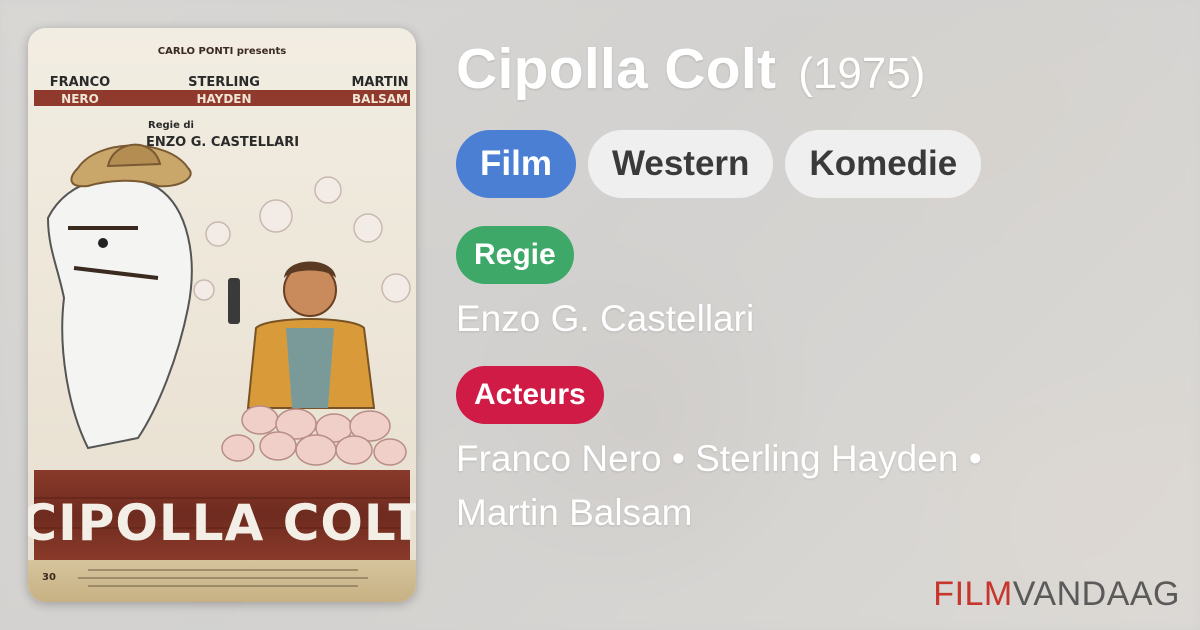  I want to click on poster-cast-2-first: STERLING, so click(224, 82).